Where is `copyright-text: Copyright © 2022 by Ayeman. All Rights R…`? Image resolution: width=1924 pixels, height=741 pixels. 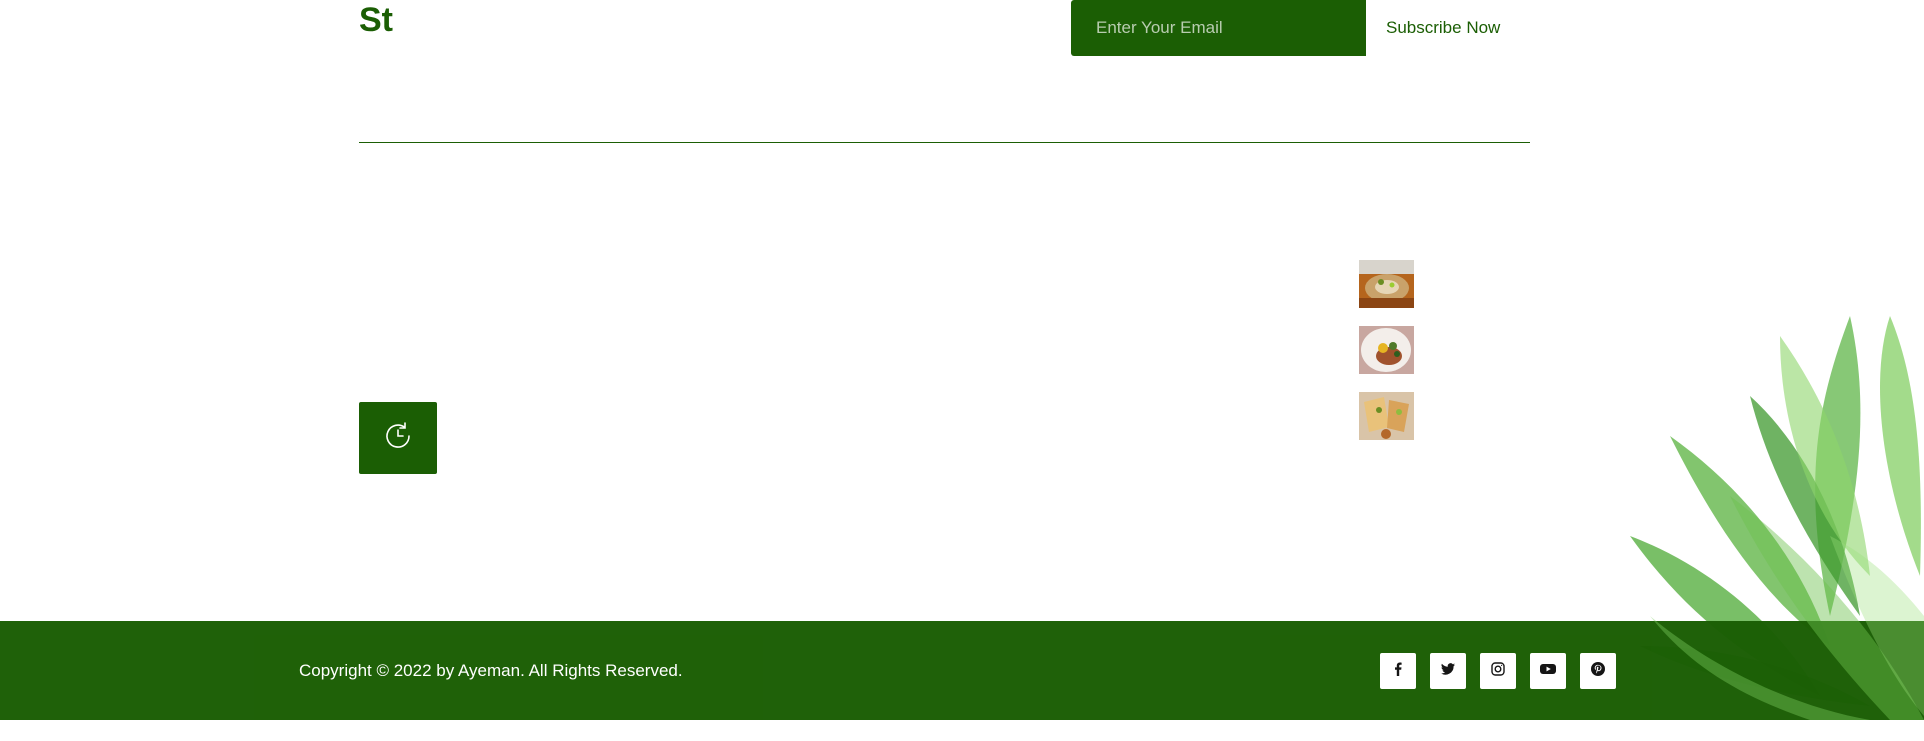
copyright-text: Copyright © 2022 by Ayeman. All Rights R… is located at coordinates (491, 670).